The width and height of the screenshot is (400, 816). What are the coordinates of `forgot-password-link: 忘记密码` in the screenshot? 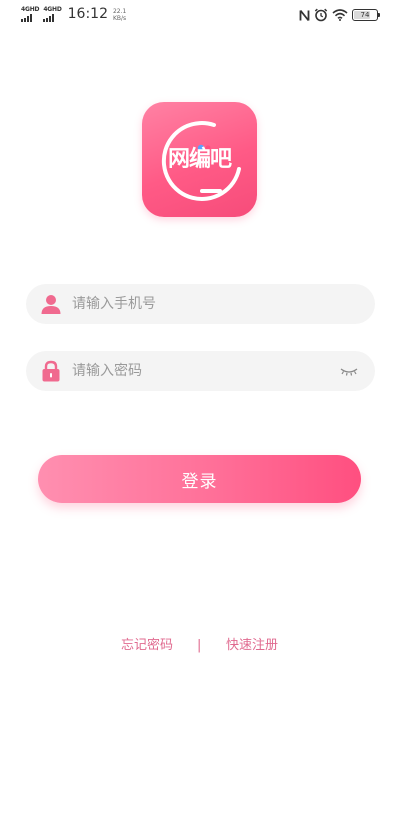 It's located at (147, 646).